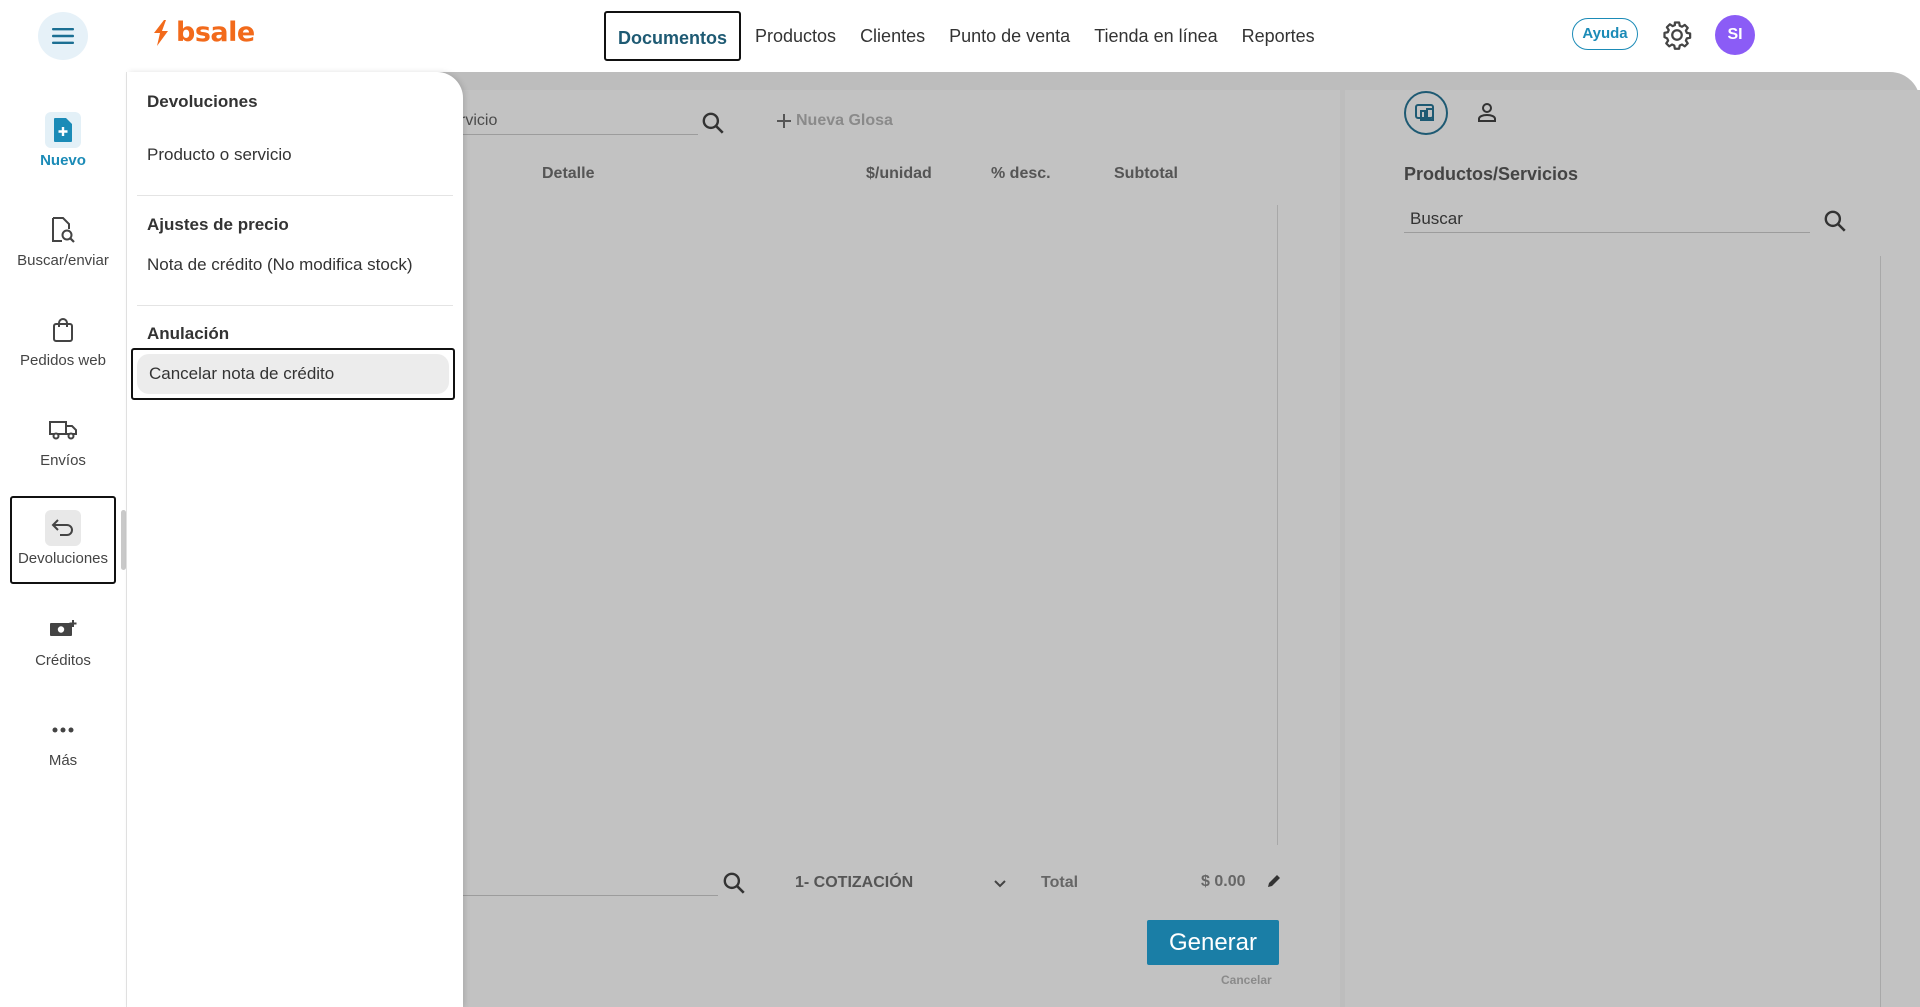 This screenshot has width=1920, height=1007. I want to click on menu-item-cancelar-nota-de-credito: Cancelar nota de crédito, so click(293, 374).